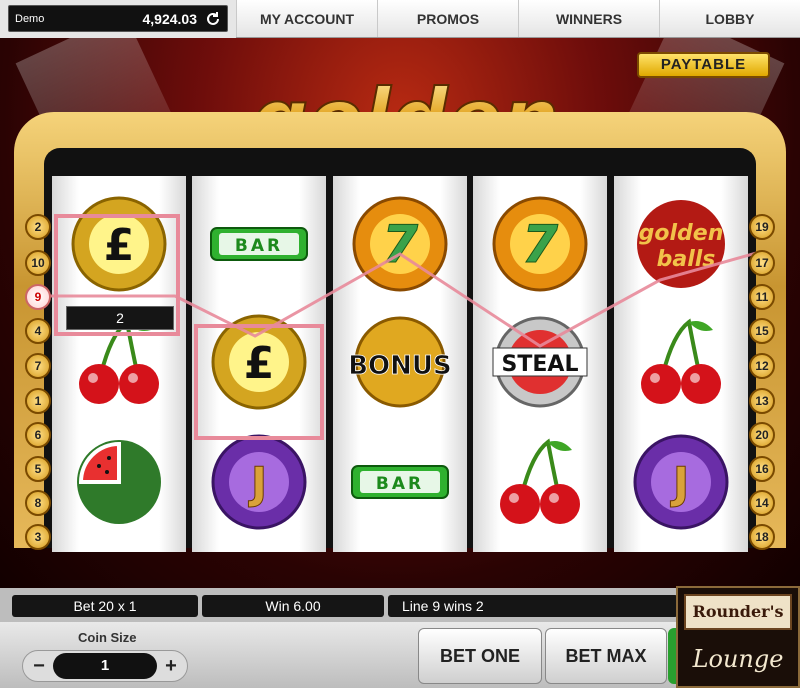 The image size is (800, 688). I want to click on line-number: 3, so click(38, 537).